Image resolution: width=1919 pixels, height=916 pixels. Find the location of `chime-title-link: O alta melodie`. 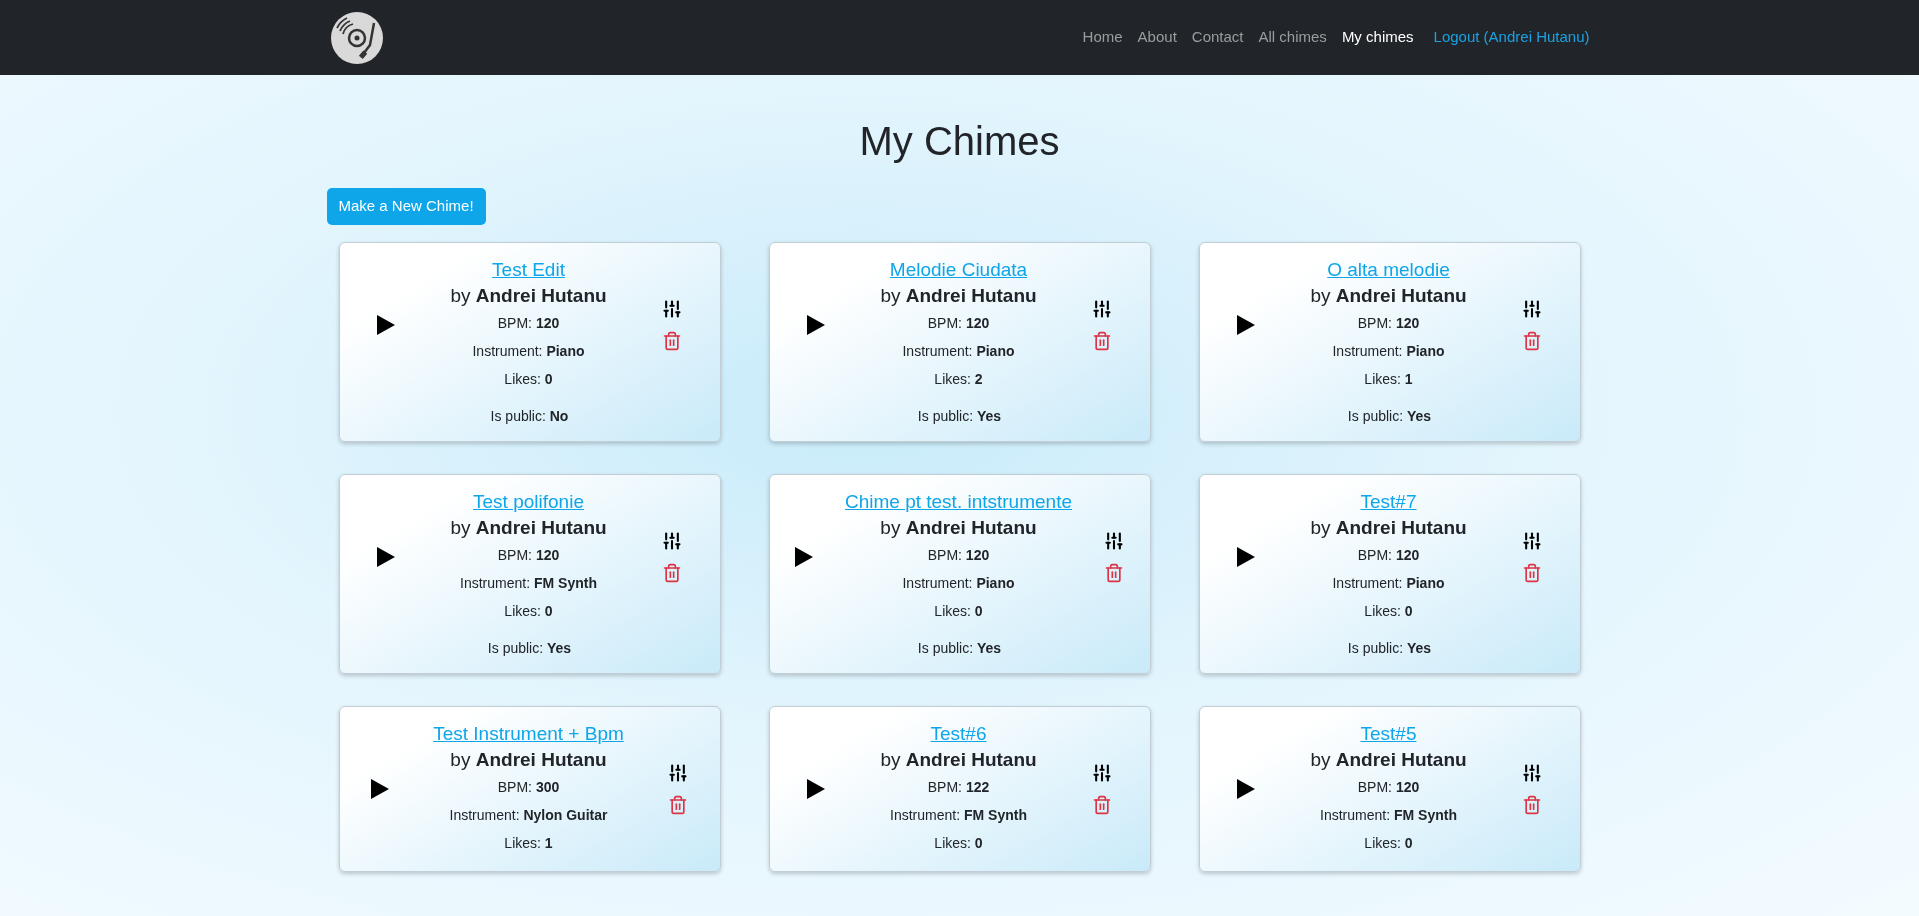

chime-title-link: O alta melodie is located at coordinates (1388, 269).